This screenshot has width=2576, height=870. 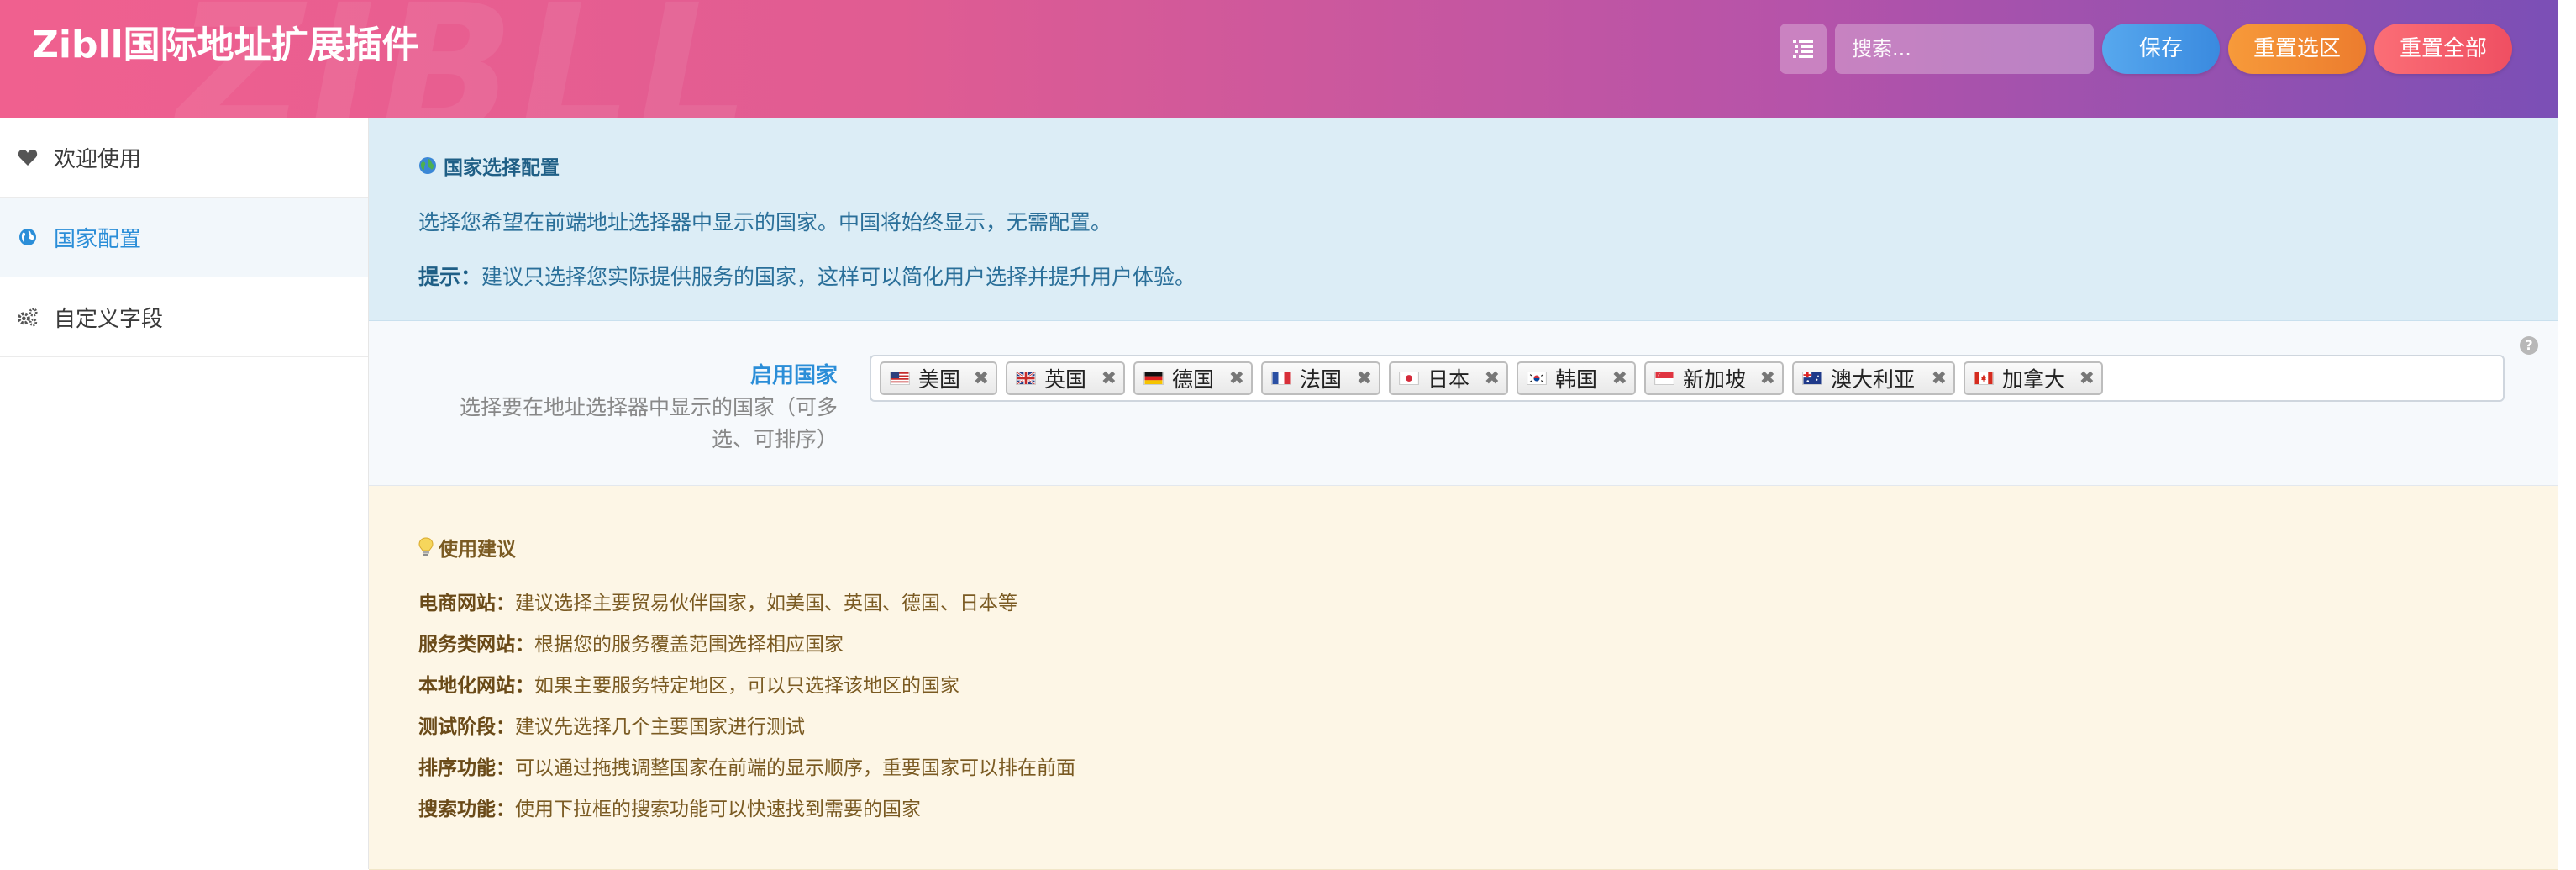 What do you see at coordinates (225, 45) in the screenshot?
I see `app-title: Zibll国际地址扩展插件` at bounding box center [225, 45].